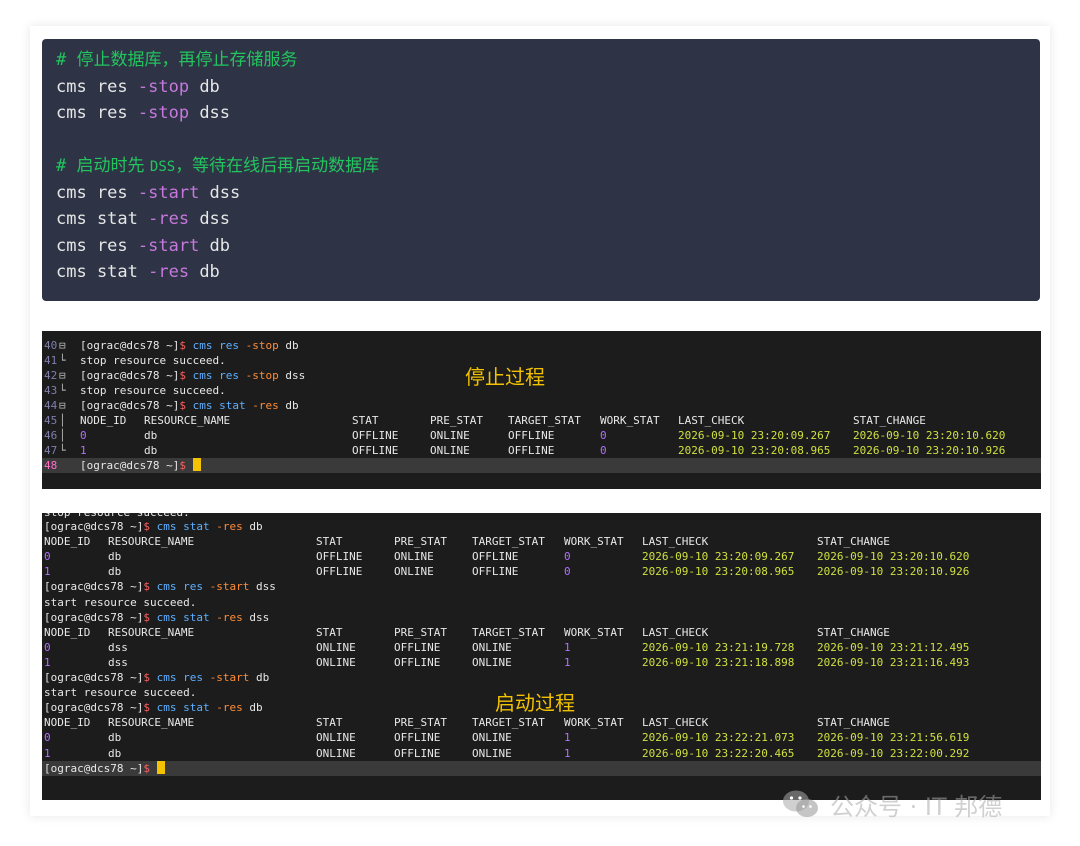  What do you see at coordinates (567, 647) in the screenshot?
I see `cell-work-stat: 1` at bounding box center [567, 647].